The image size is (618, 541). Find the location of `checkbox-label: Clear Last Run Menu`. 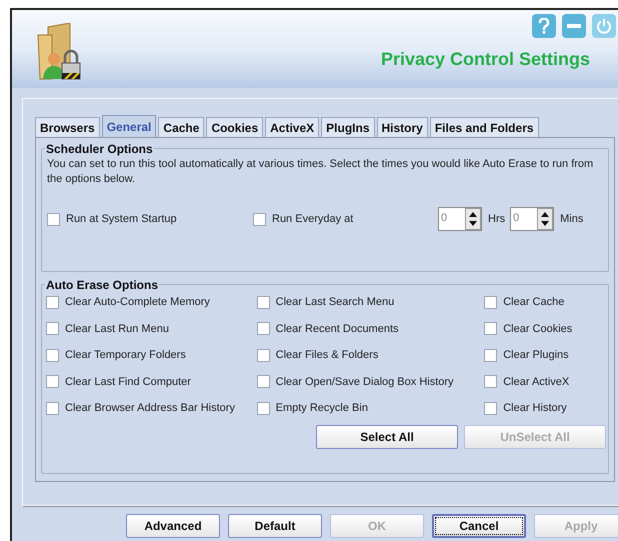

checkbox-label: Clear Last Run Menu is located at coordinates (117, 329).